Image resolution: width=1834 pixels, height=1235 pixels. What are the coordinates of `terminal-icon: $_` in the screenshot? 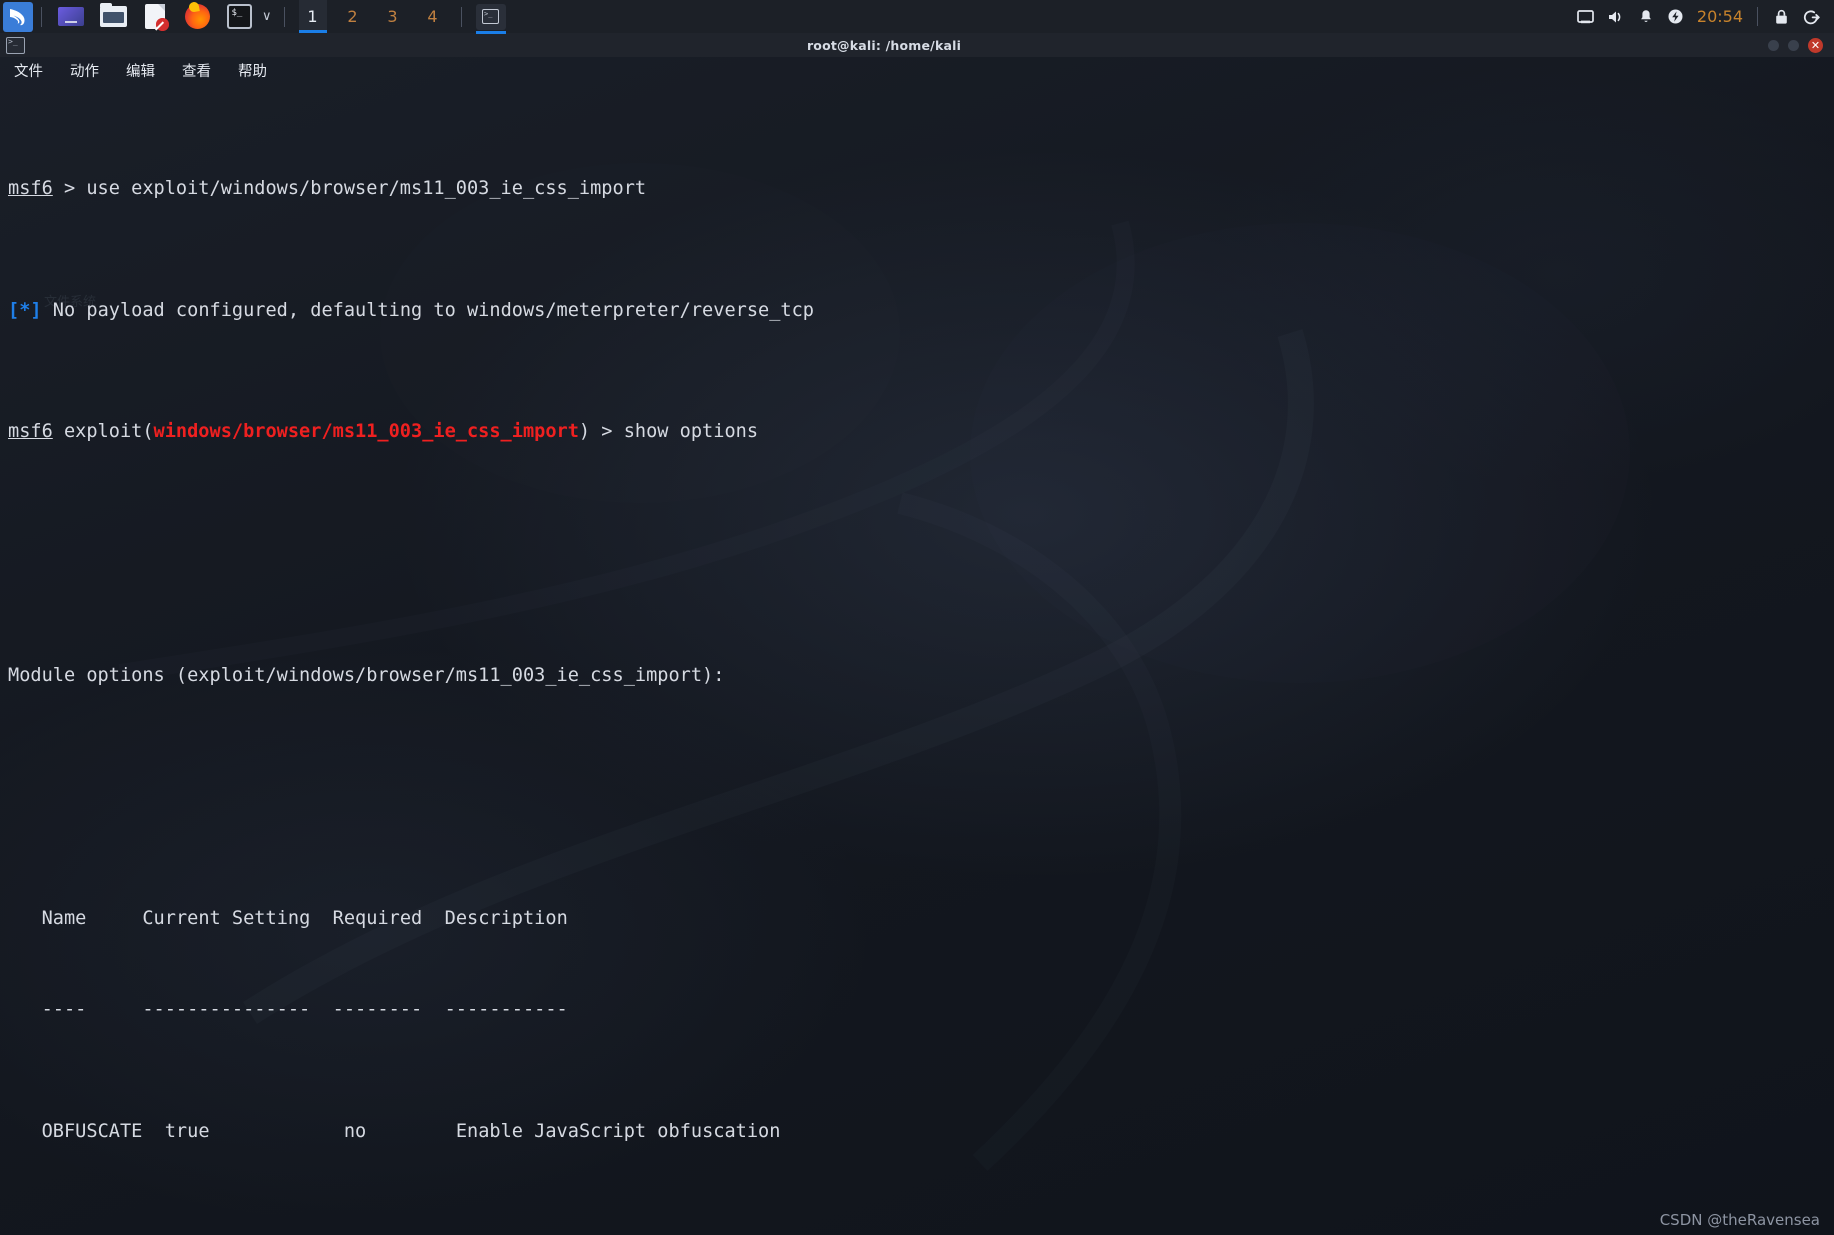 It's located at (239, 17).